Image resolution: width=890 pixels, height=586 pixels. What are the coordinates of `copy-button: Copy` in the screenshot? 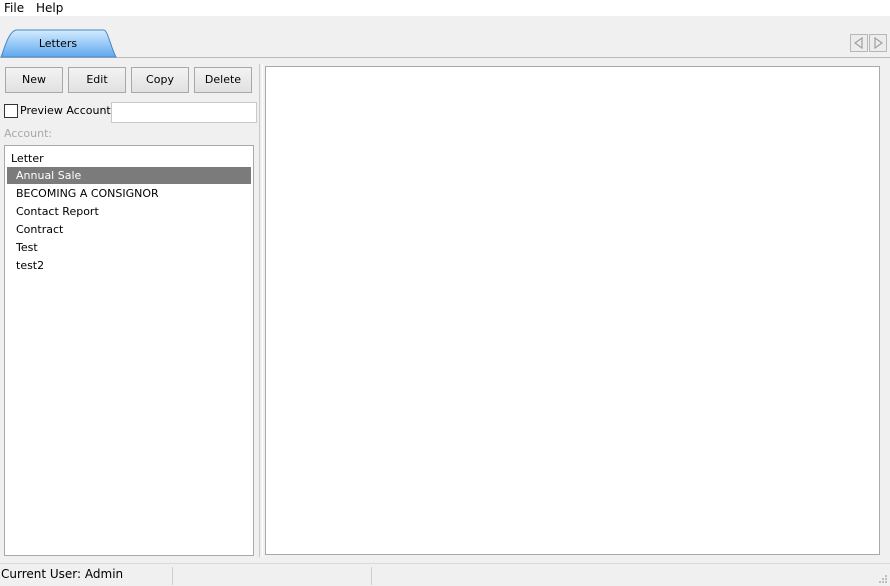 It's located at (160, 80).